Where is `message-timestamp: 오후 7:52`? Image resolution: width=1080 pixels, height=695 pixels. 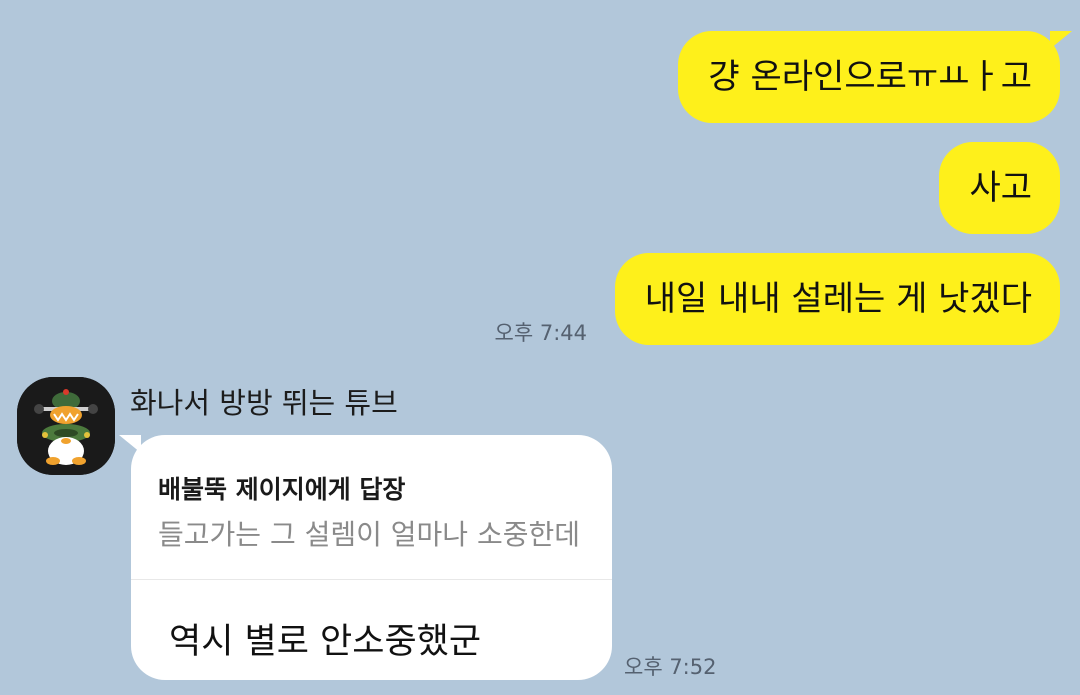 message-timestamp: 오후 7:52 is located at coordinates (670, 667).